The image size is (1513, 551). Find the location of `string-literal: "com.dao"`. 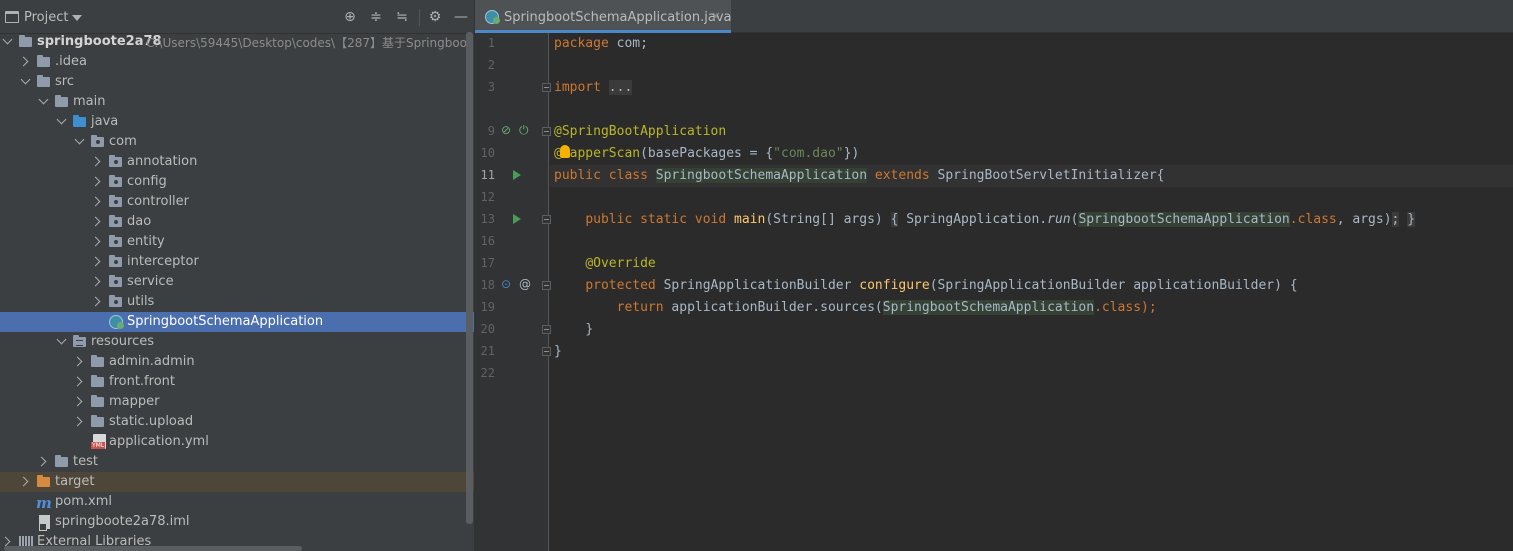

string-literal: "com.dao" is located at coordinates (808, 153).